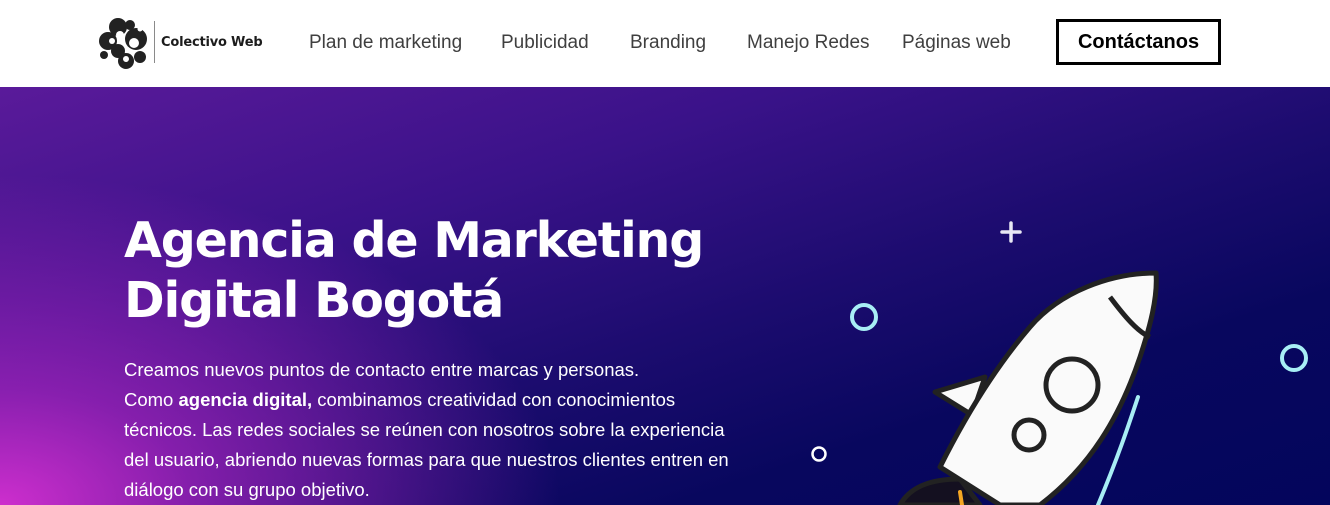 Image resolution: width=1330 pixels, height=505 pixels. I want to click on brand-logo: Colectivo Web, so click(183, 42).